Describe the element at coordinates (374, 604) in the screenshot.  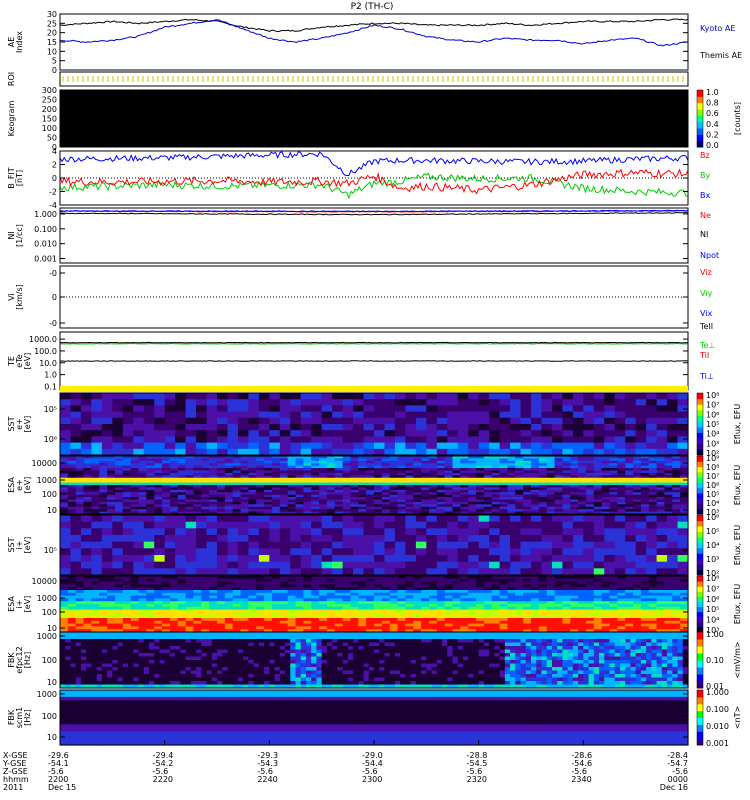
I see `esa_i-spectrogram` at that location.